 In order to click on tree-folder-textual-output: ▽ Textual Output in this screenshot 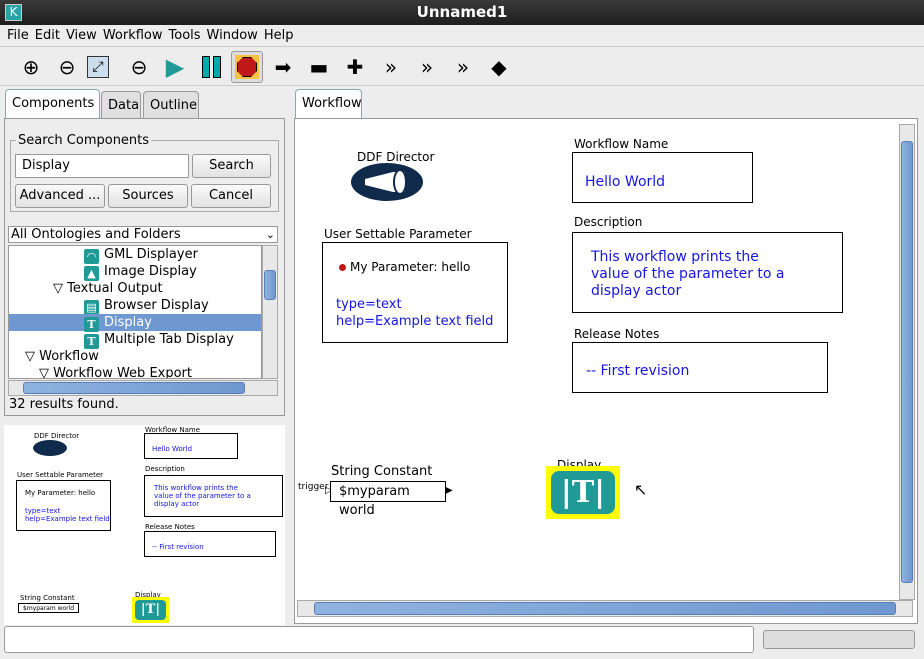, I will do `click(108, 288)`.